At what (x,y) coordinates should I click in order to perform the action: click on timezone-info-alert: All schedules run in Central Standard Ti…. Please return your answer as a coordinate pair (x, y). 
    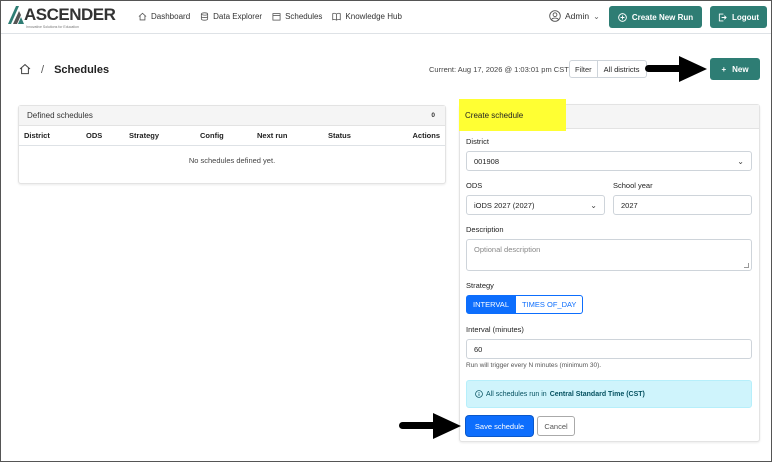
    Looking at the image, I should click on (609, 394).